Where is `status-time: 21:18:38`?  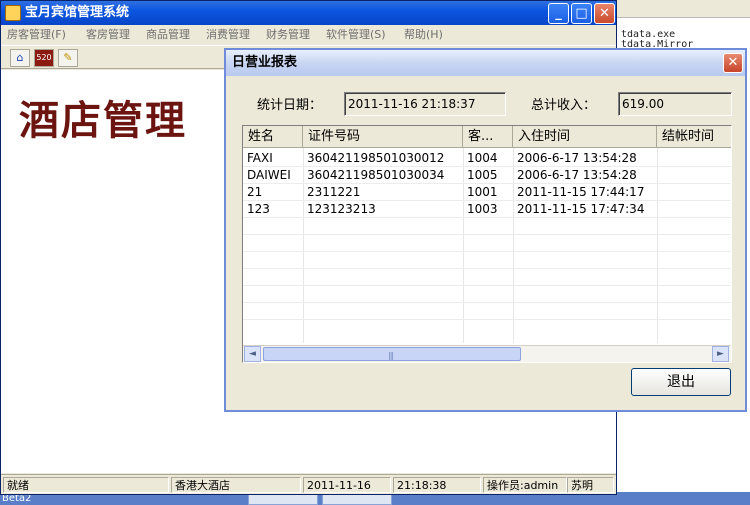
status-time: 21:18:38 is located at coordinates (437, 485).